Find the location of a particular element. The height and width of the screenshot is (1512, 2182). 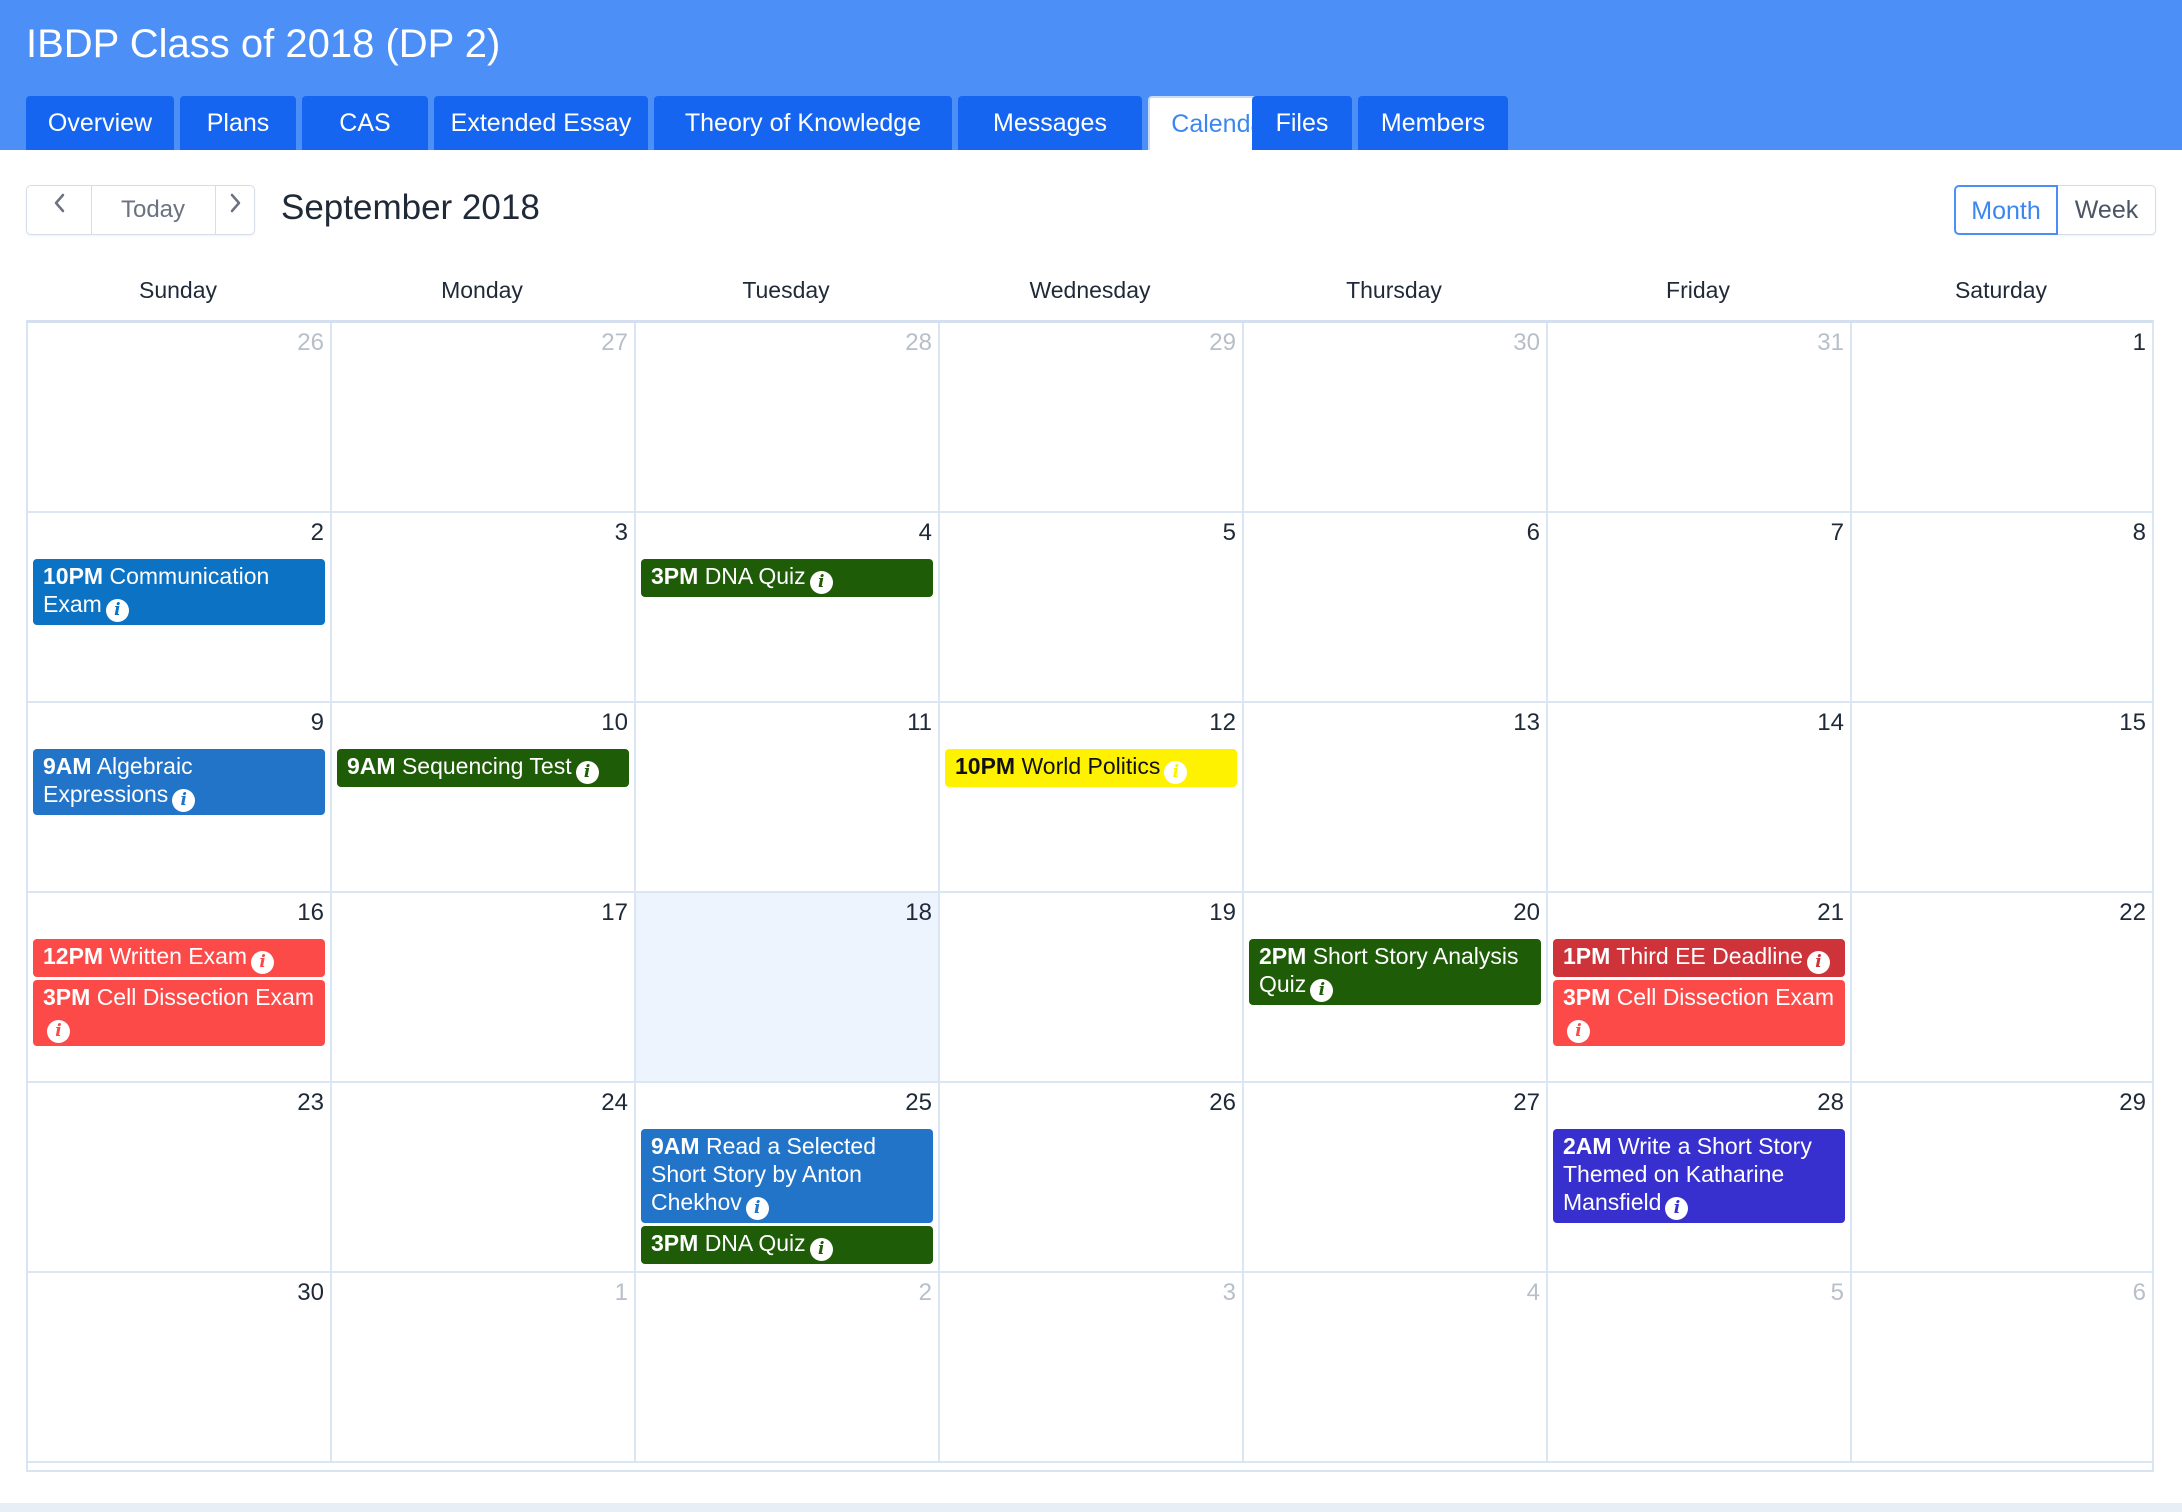

tab-plans: Plans is located at coordinates (238, 123).